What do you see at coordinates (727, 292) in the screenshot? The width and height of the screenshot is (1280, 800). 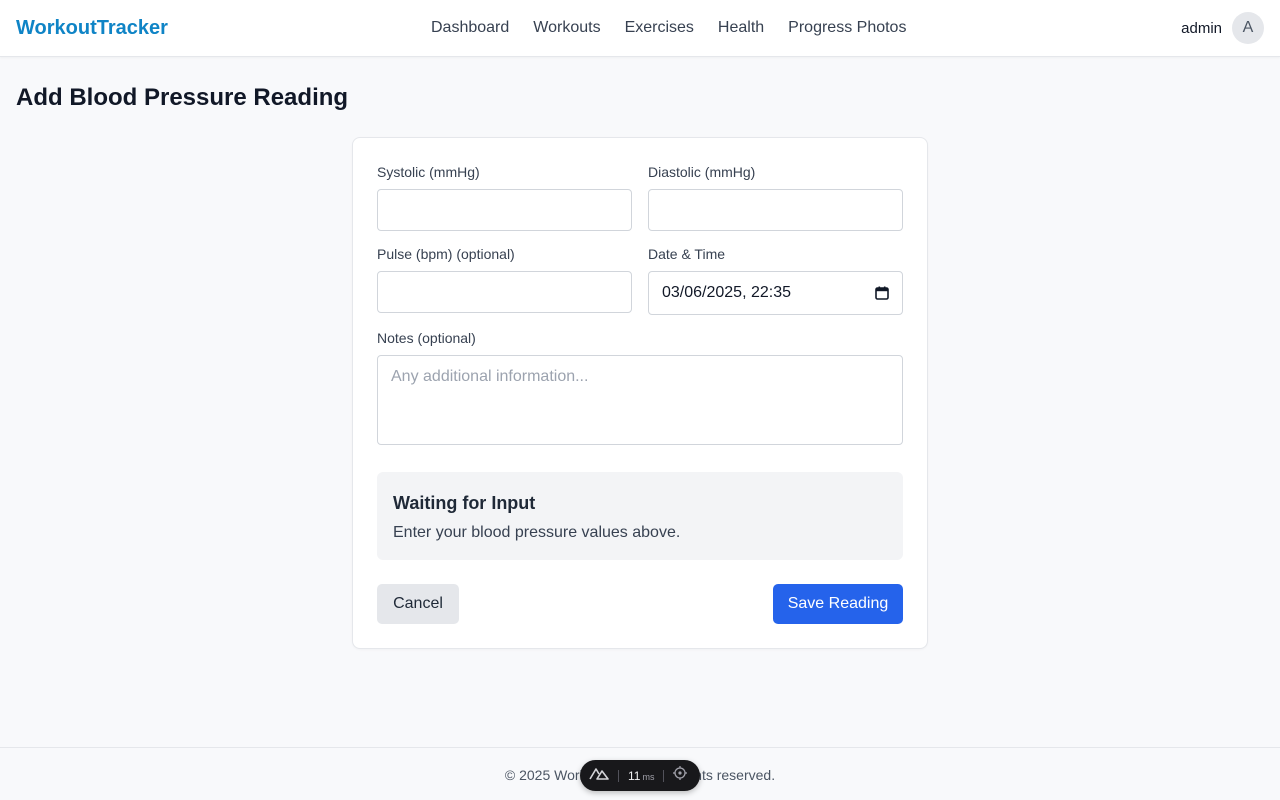 I see `datetime-value: 03/06/2025, 22:35` at bounding box center [727, 292].